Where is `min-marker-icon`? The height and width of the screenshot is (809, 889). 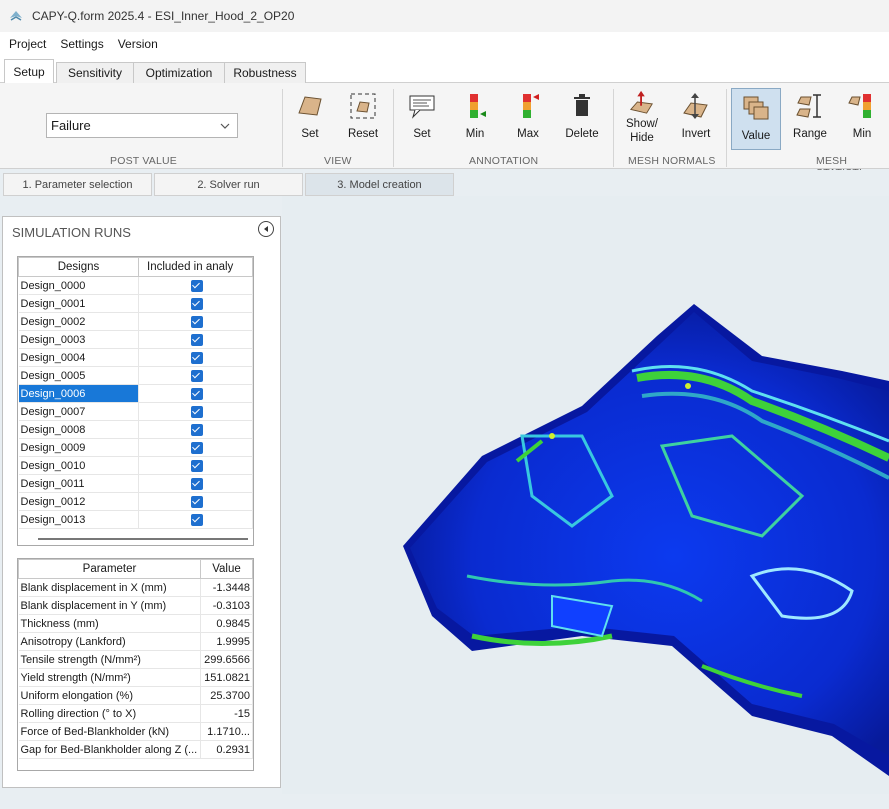
min-marker-icon is located at coordinates (475, 106).